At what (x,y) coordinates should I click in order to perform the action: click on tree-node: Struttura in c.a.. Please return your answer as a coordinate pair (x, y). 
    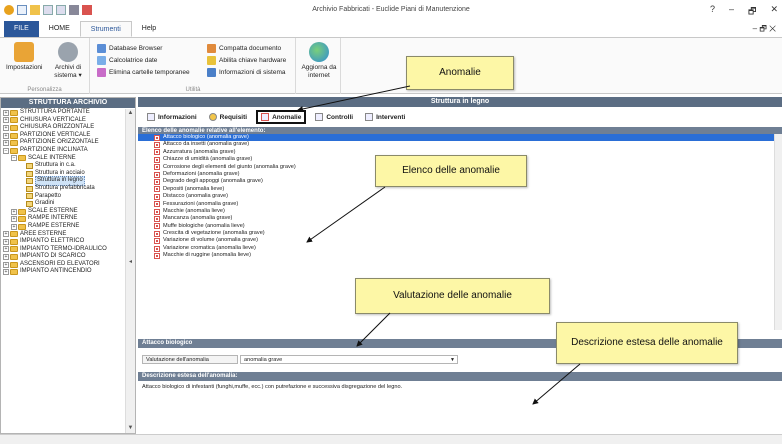
    Looking at the image, I should click on (63, 166).